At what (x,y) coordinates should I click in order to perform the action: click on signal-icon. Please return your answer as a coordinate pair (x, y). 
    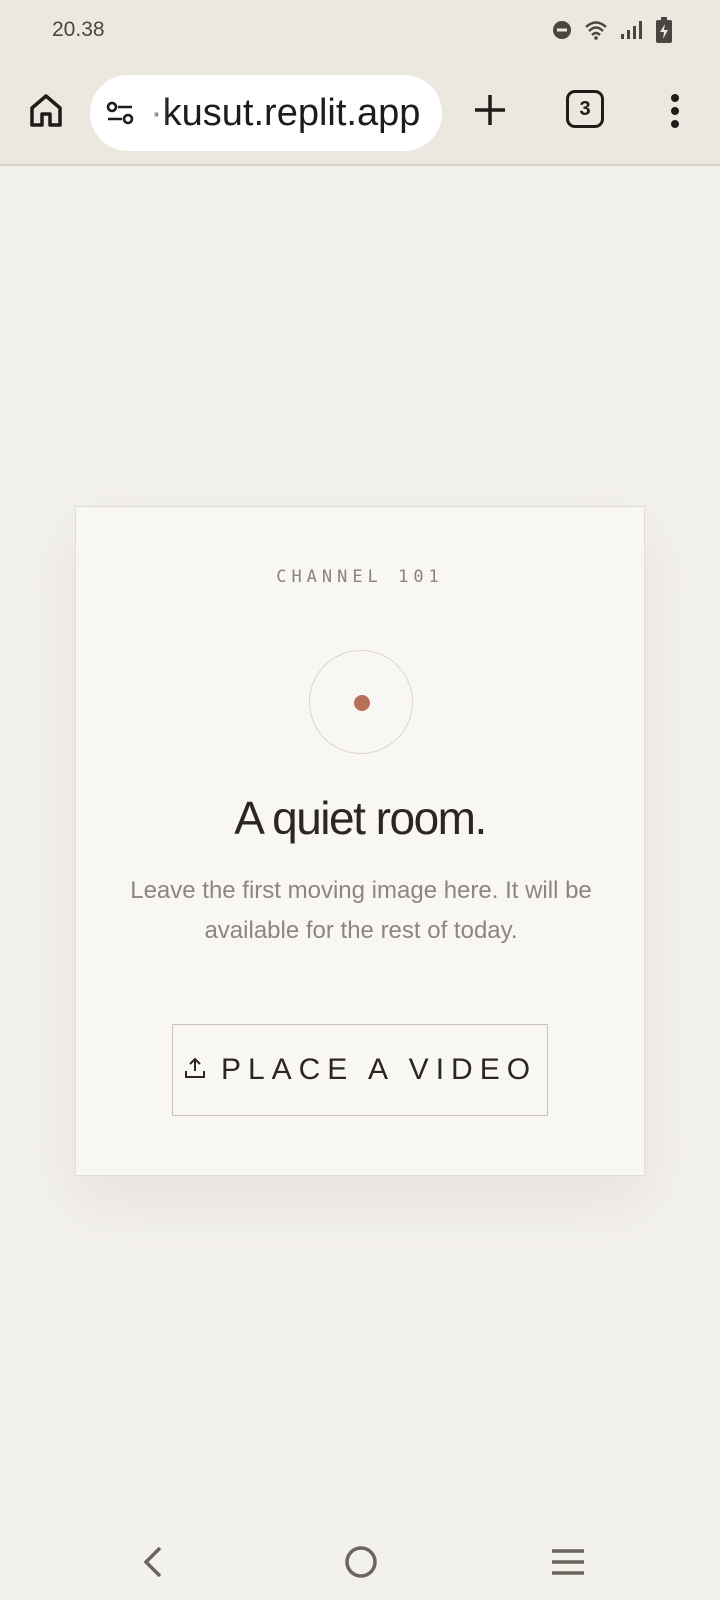
    Looking at the image, I should click on (632, 30).